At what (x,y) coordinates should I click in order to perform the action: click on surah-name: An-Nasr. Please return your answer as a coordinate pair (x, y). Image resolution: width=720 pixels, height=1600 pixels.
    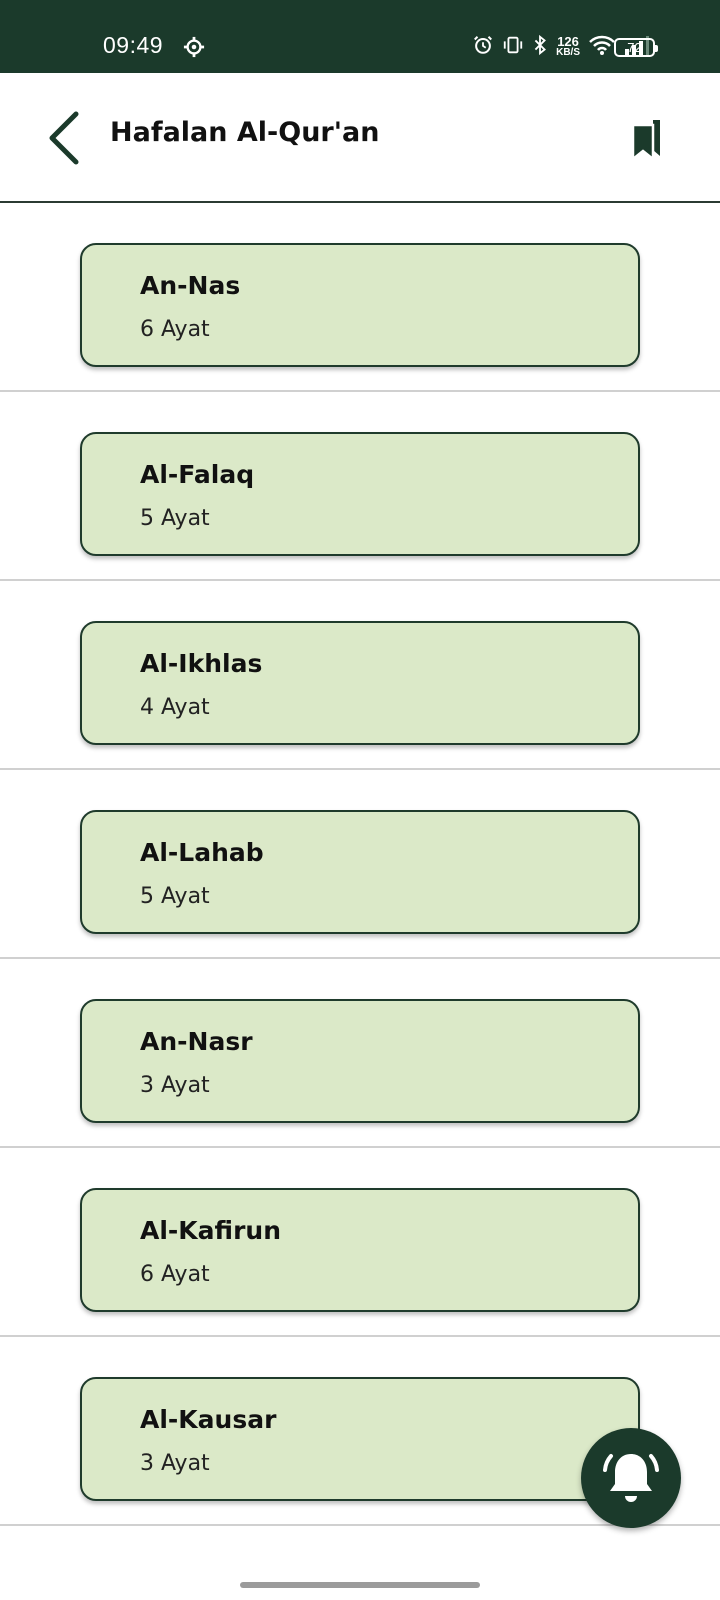
    Looking at the image, I should click on (196, 1041).